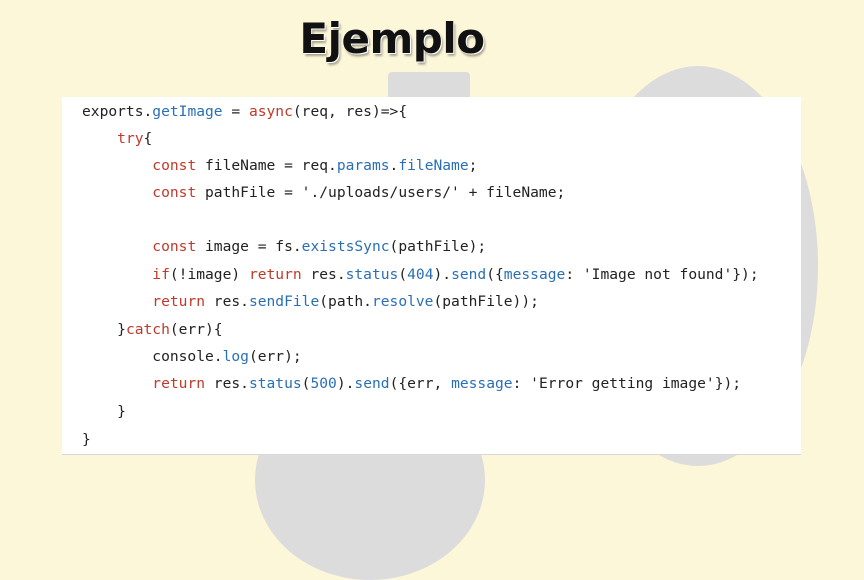 This screenshot has width=864, height=580. Describe the element at coordinates (161, 274) in the screenshot. I see `code-token: if` at that location.